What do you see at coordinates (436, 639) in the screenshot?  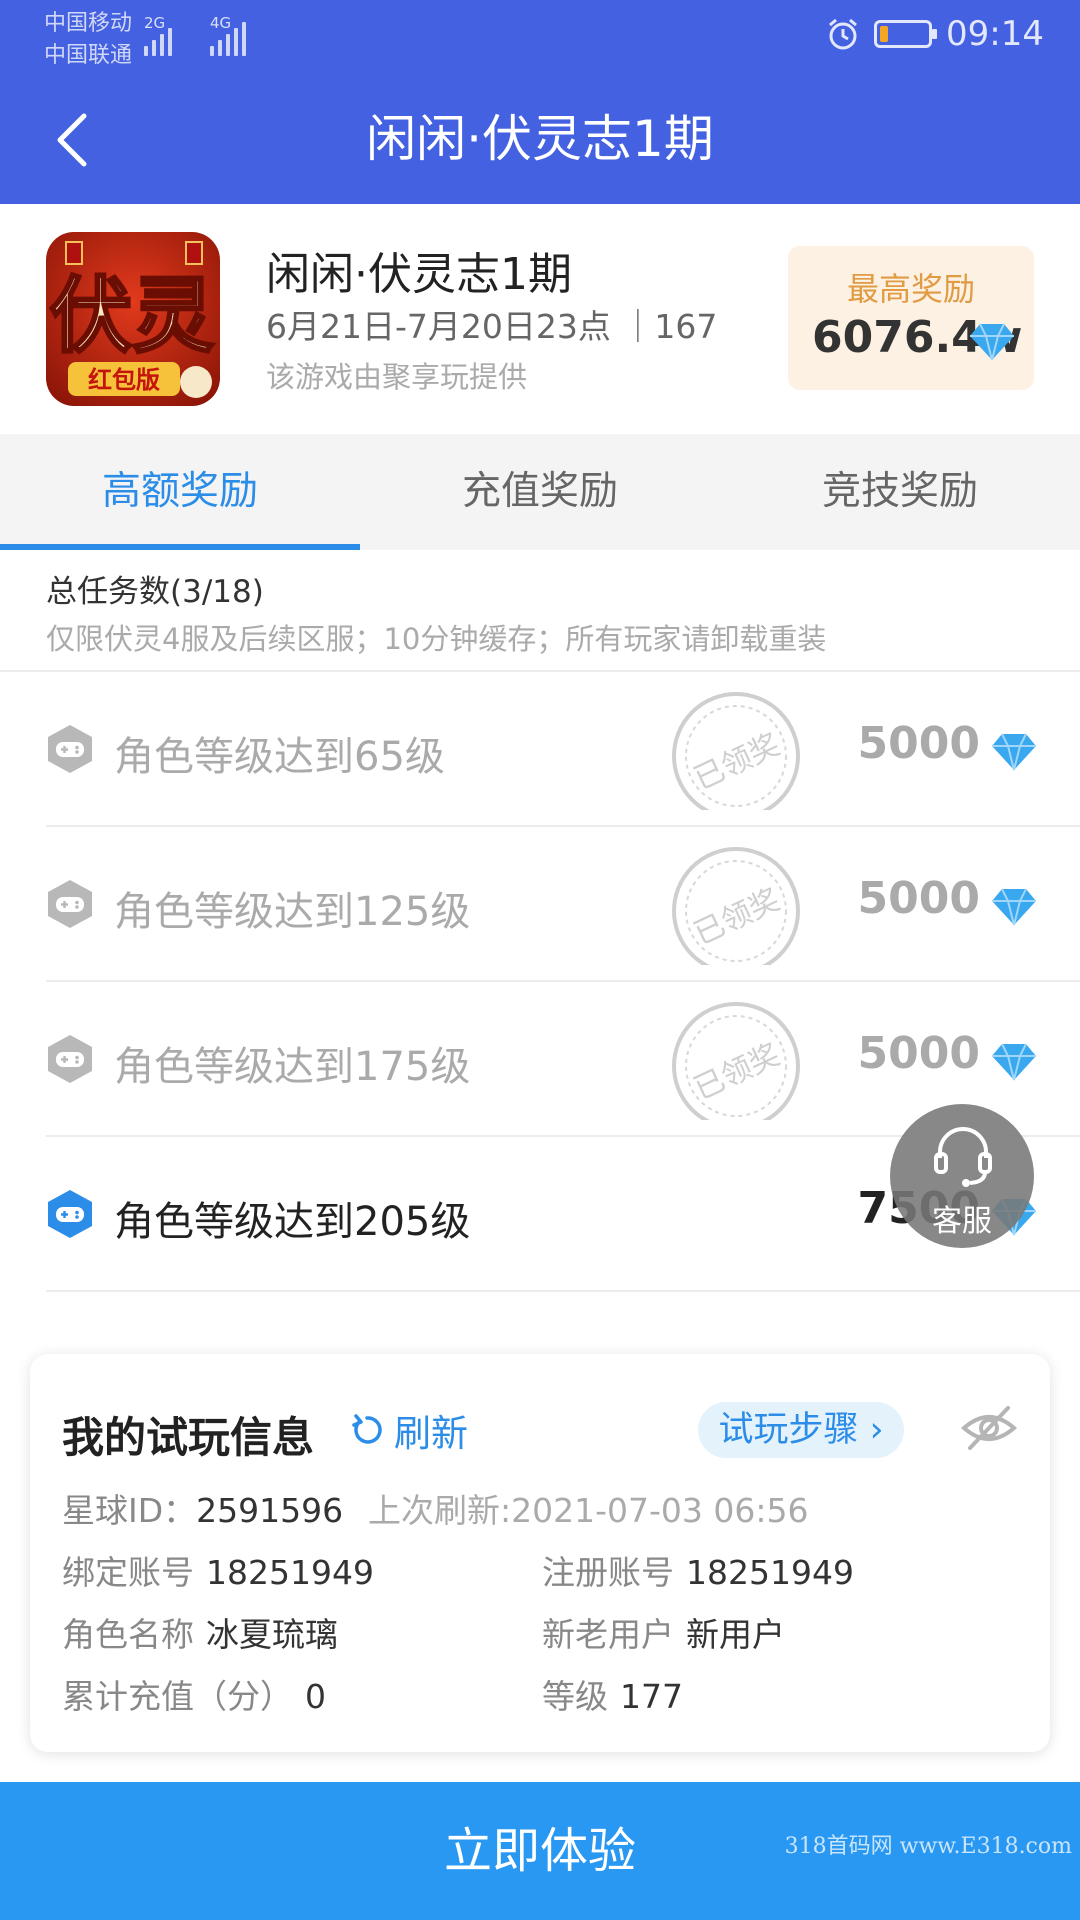 I see `task-note: 仅限伏灵4服及后续区服；10分钟缓存；所有玩家请卸载重装` at bounding box center [436, 639].